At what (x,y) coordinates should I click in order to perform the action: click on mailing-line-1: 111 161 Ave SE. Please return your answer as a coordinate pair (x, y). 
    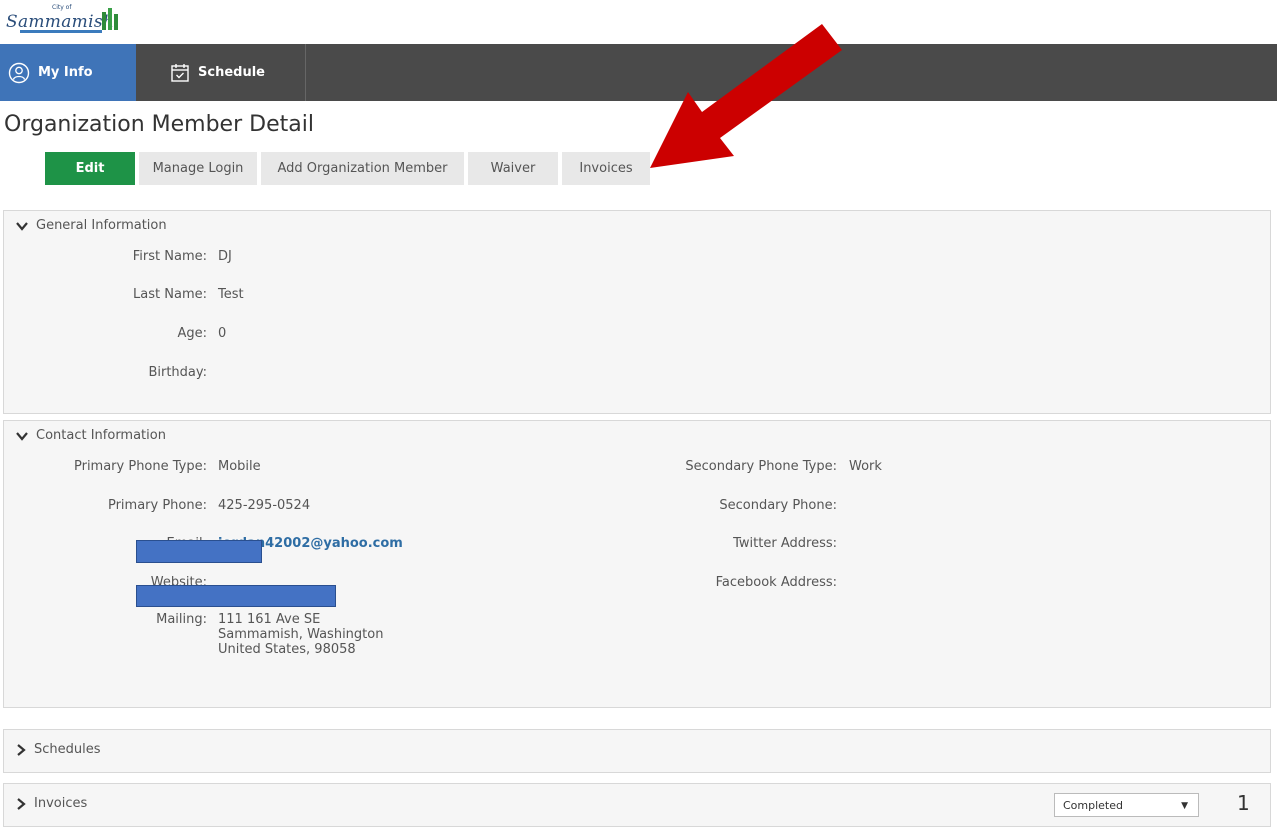
    Looking at the image, I should click on (269, 619).